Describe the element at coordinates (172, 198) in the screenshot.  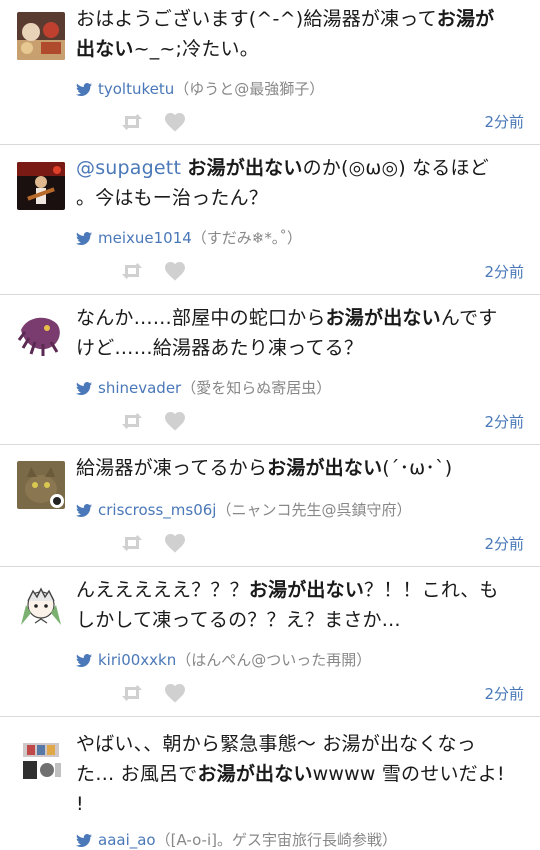
I see `text-segment: 。今はもー治ったん？` at that location.